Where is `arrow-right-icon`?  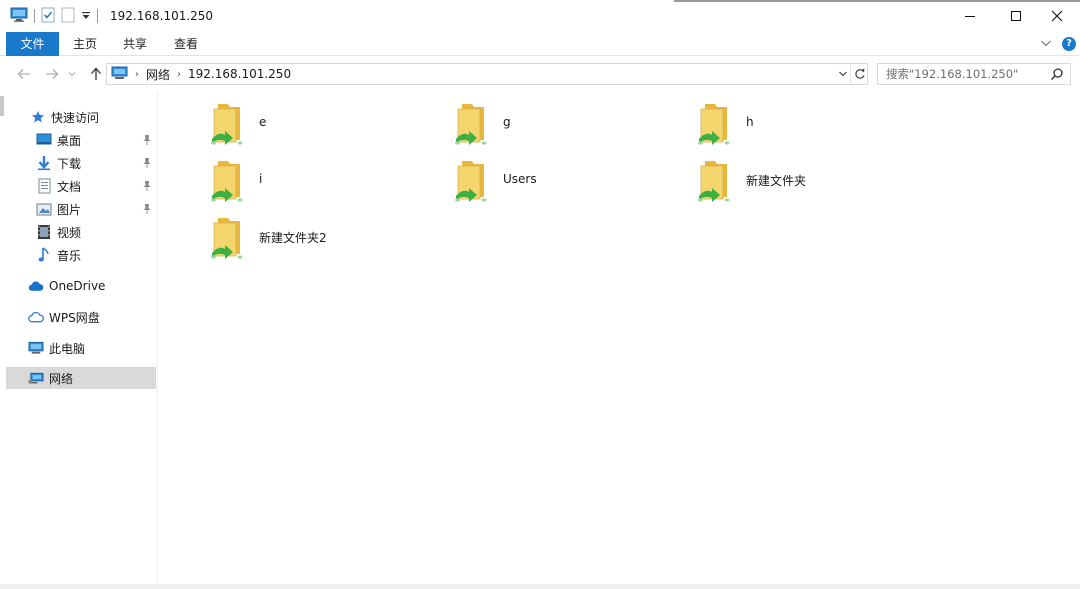
arrow-right-icon is located at coordinates (52, 74).